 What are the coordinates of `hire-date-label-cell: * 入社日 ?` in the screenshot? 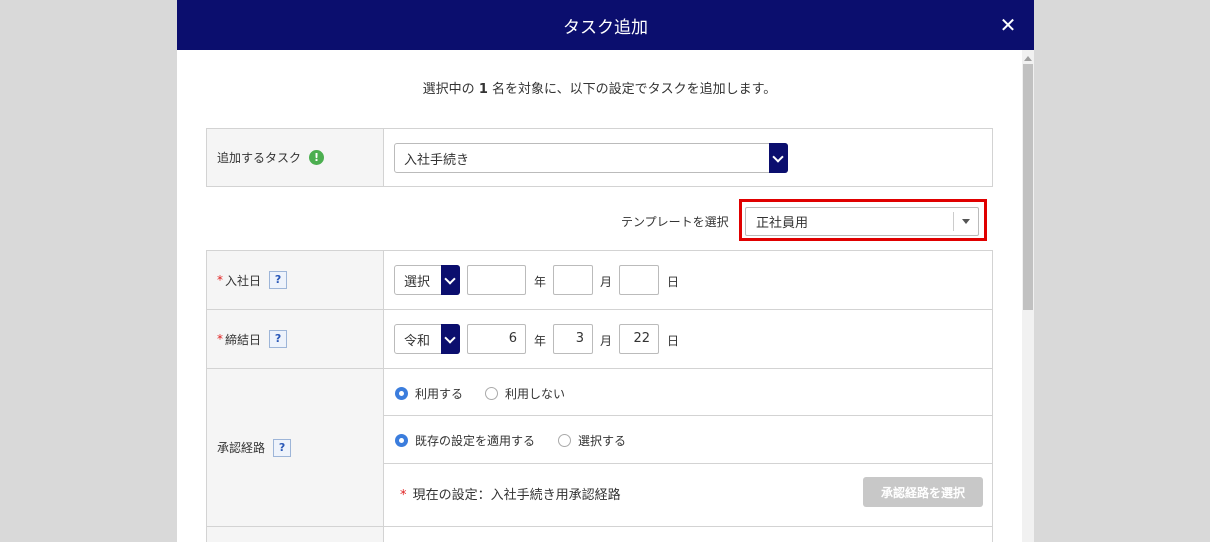 It's located at (295, 280).